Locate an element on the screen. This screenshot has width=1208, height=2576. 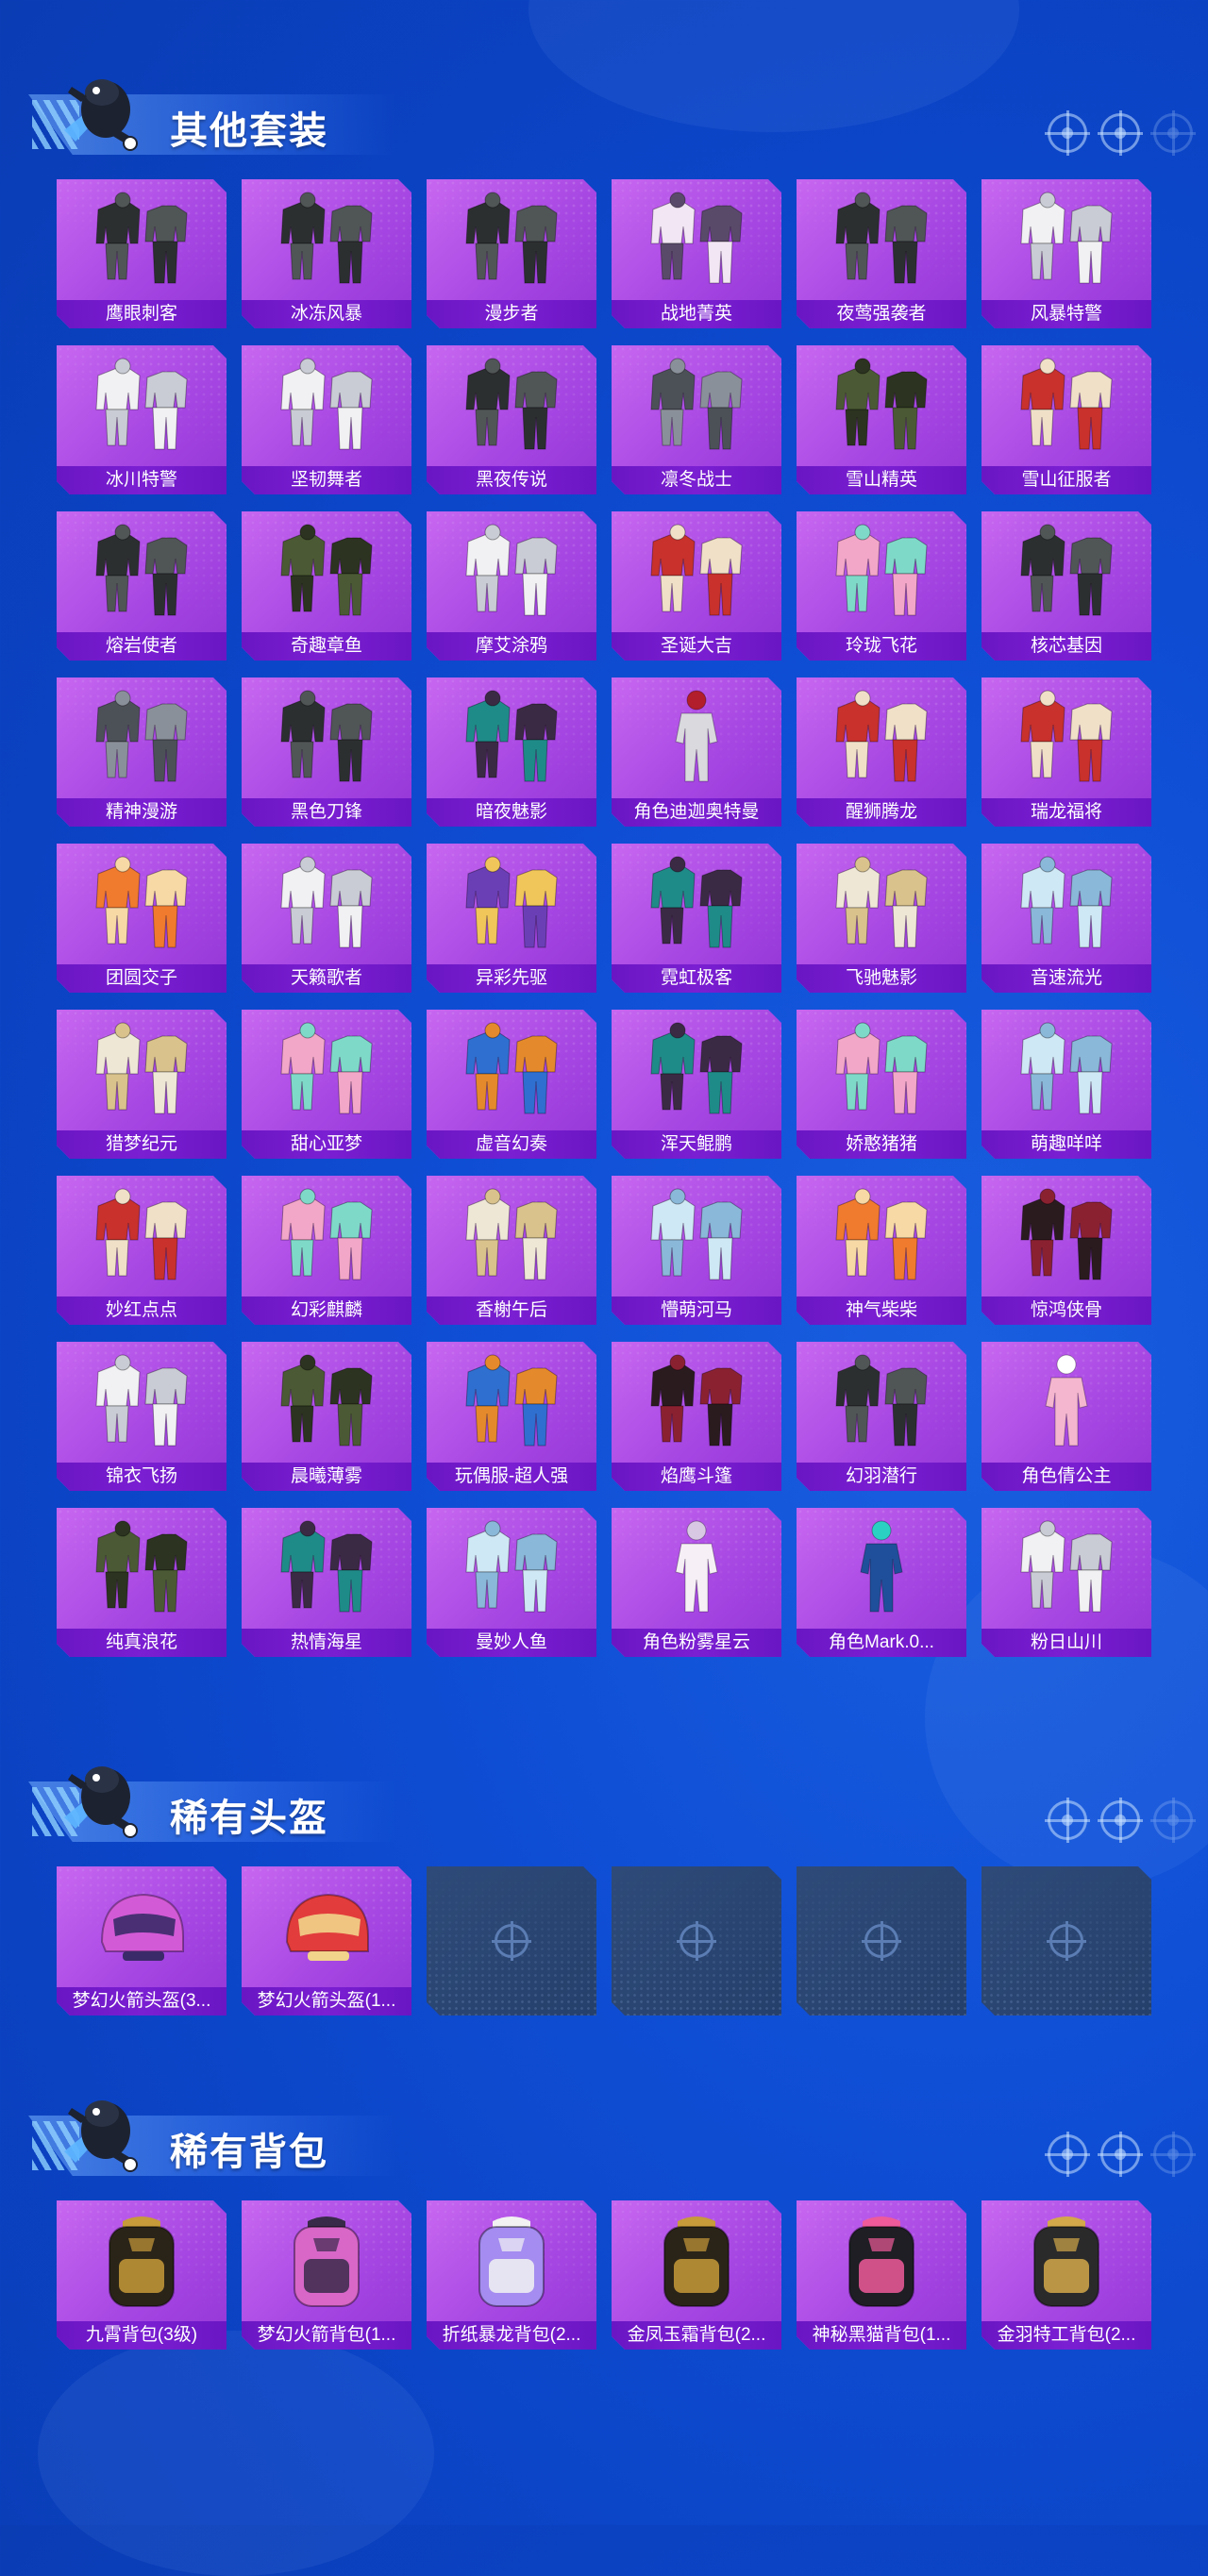
item-card: 晨曦薄雾 is located at coordinates (326, 1416).